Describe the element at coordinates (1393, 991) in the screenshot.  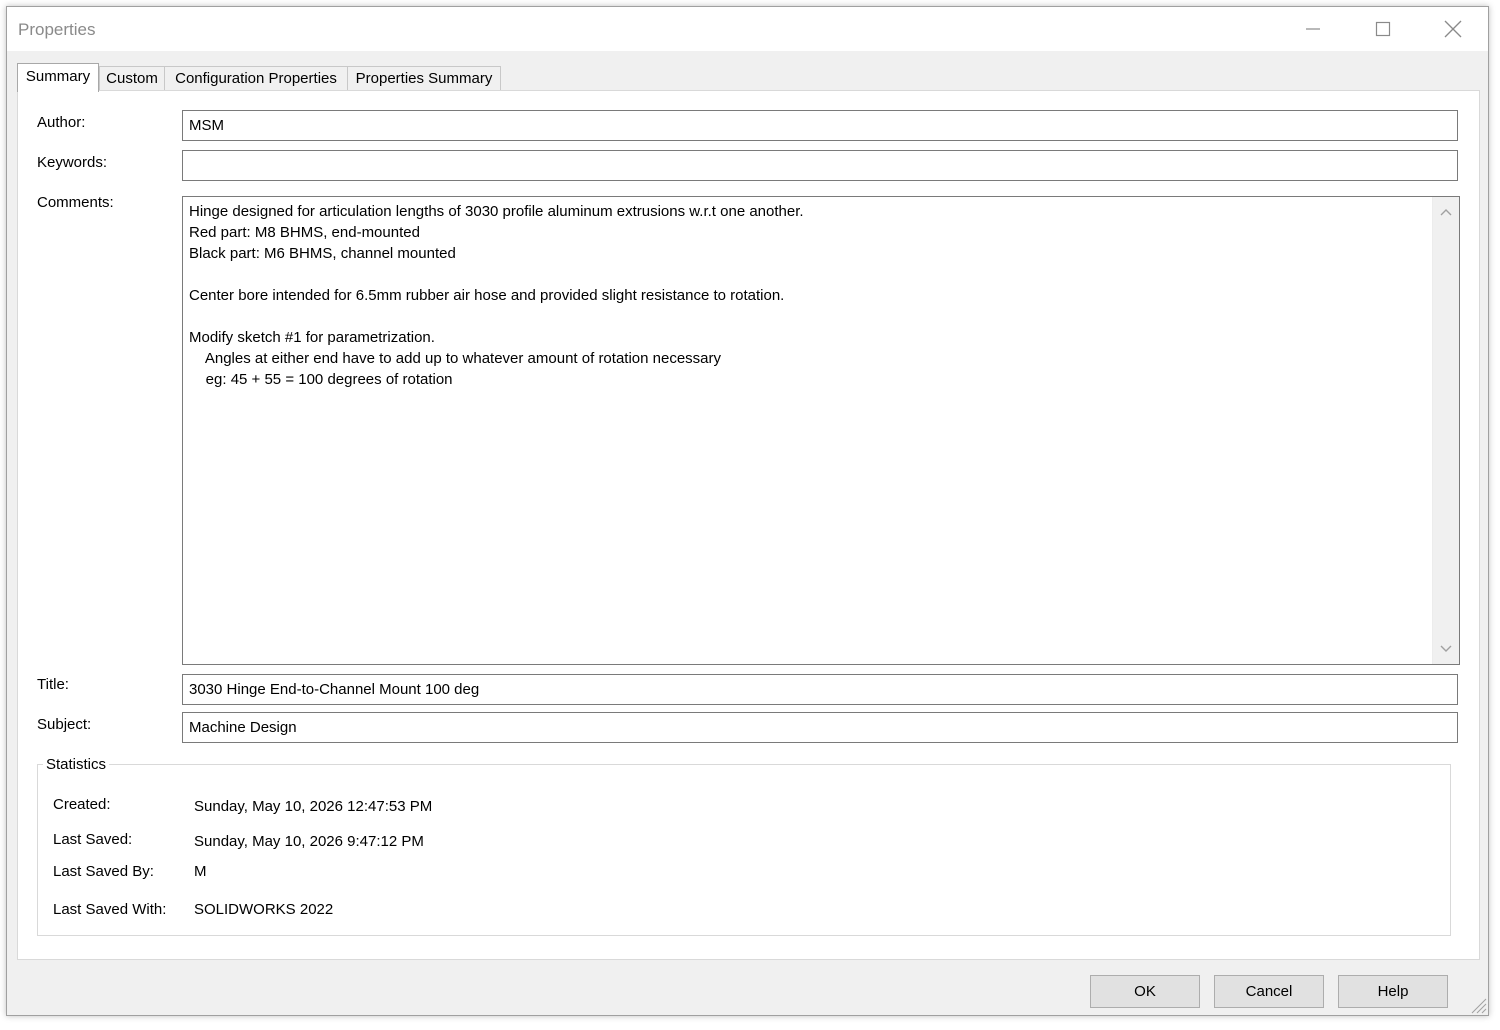
I see `help-button: Help` at that location.